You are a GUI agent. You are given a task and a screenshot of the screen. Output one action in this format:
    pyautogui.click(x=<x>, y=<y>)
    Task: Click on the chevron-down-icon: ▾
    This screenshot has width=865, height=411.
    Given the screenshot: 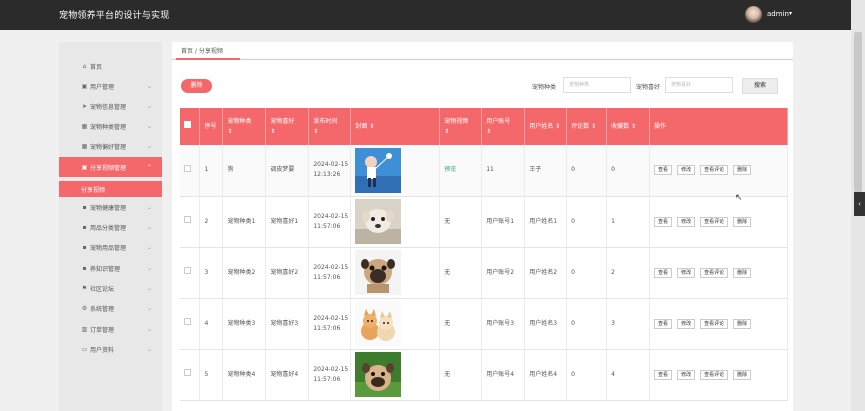 What is the action you would take?
    pyautogui.click(x=790, y=13)
    